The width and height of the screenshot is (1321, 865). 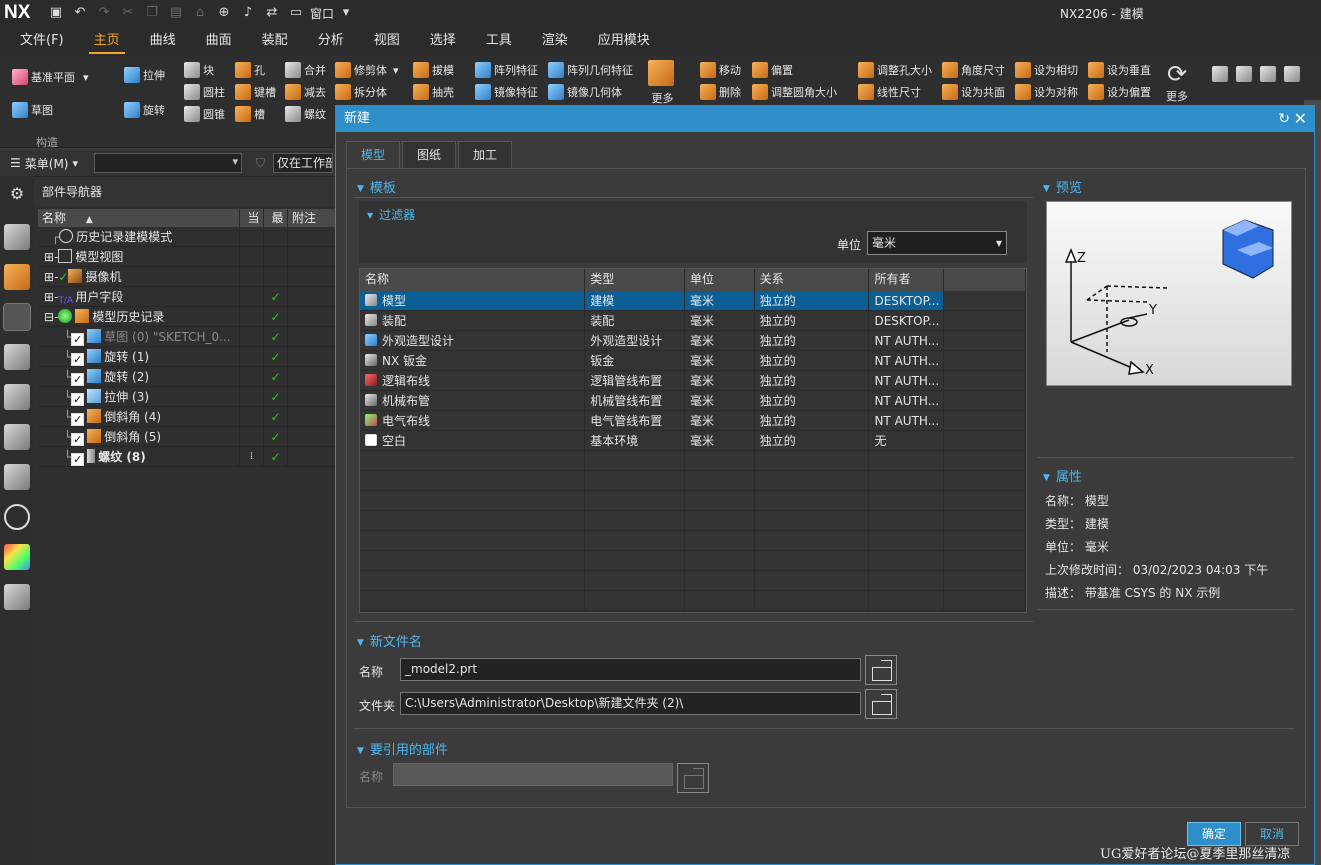 What do you see at coordinates (720, 70) in the screenshot?
I see `move-face-button: 移动` at bounding box center [720, 70].